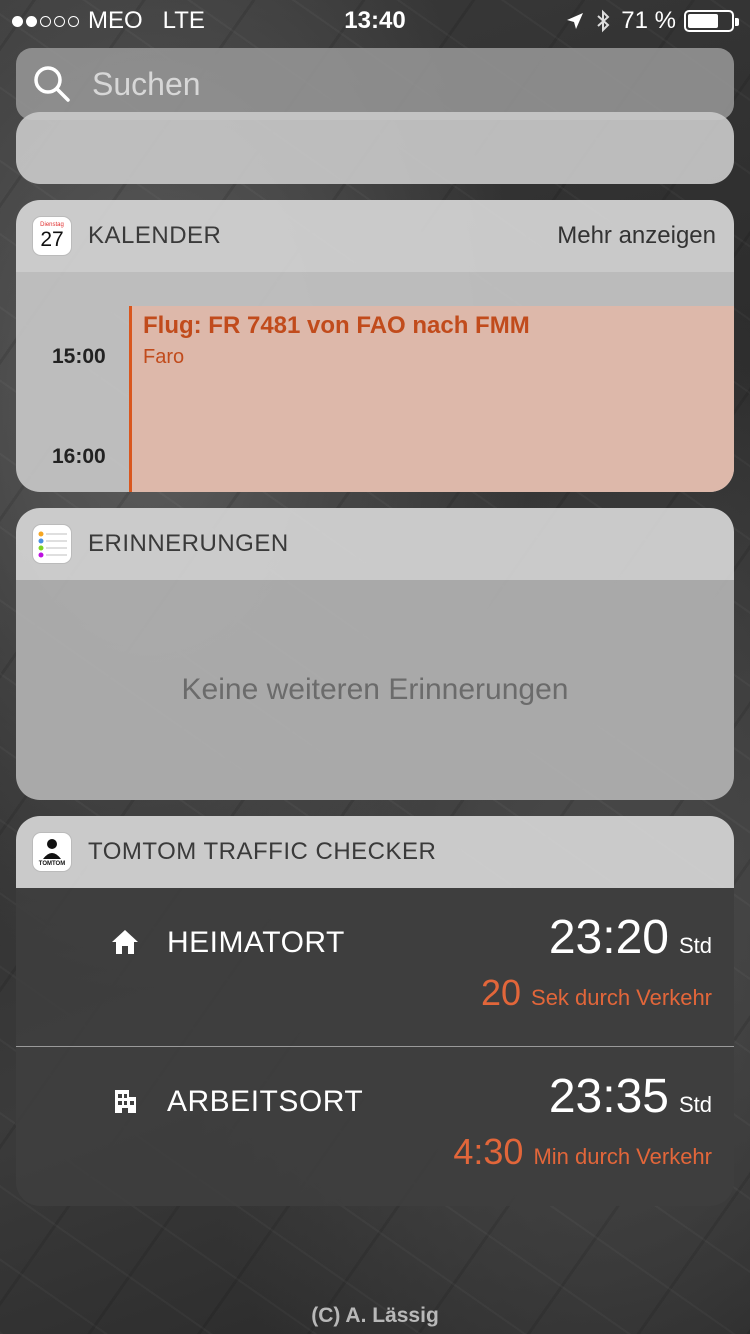  What do you see at coordinates (501, 992) in the screenshot?
I see `route-delay-value: 20` at bounding box center [501, 992].